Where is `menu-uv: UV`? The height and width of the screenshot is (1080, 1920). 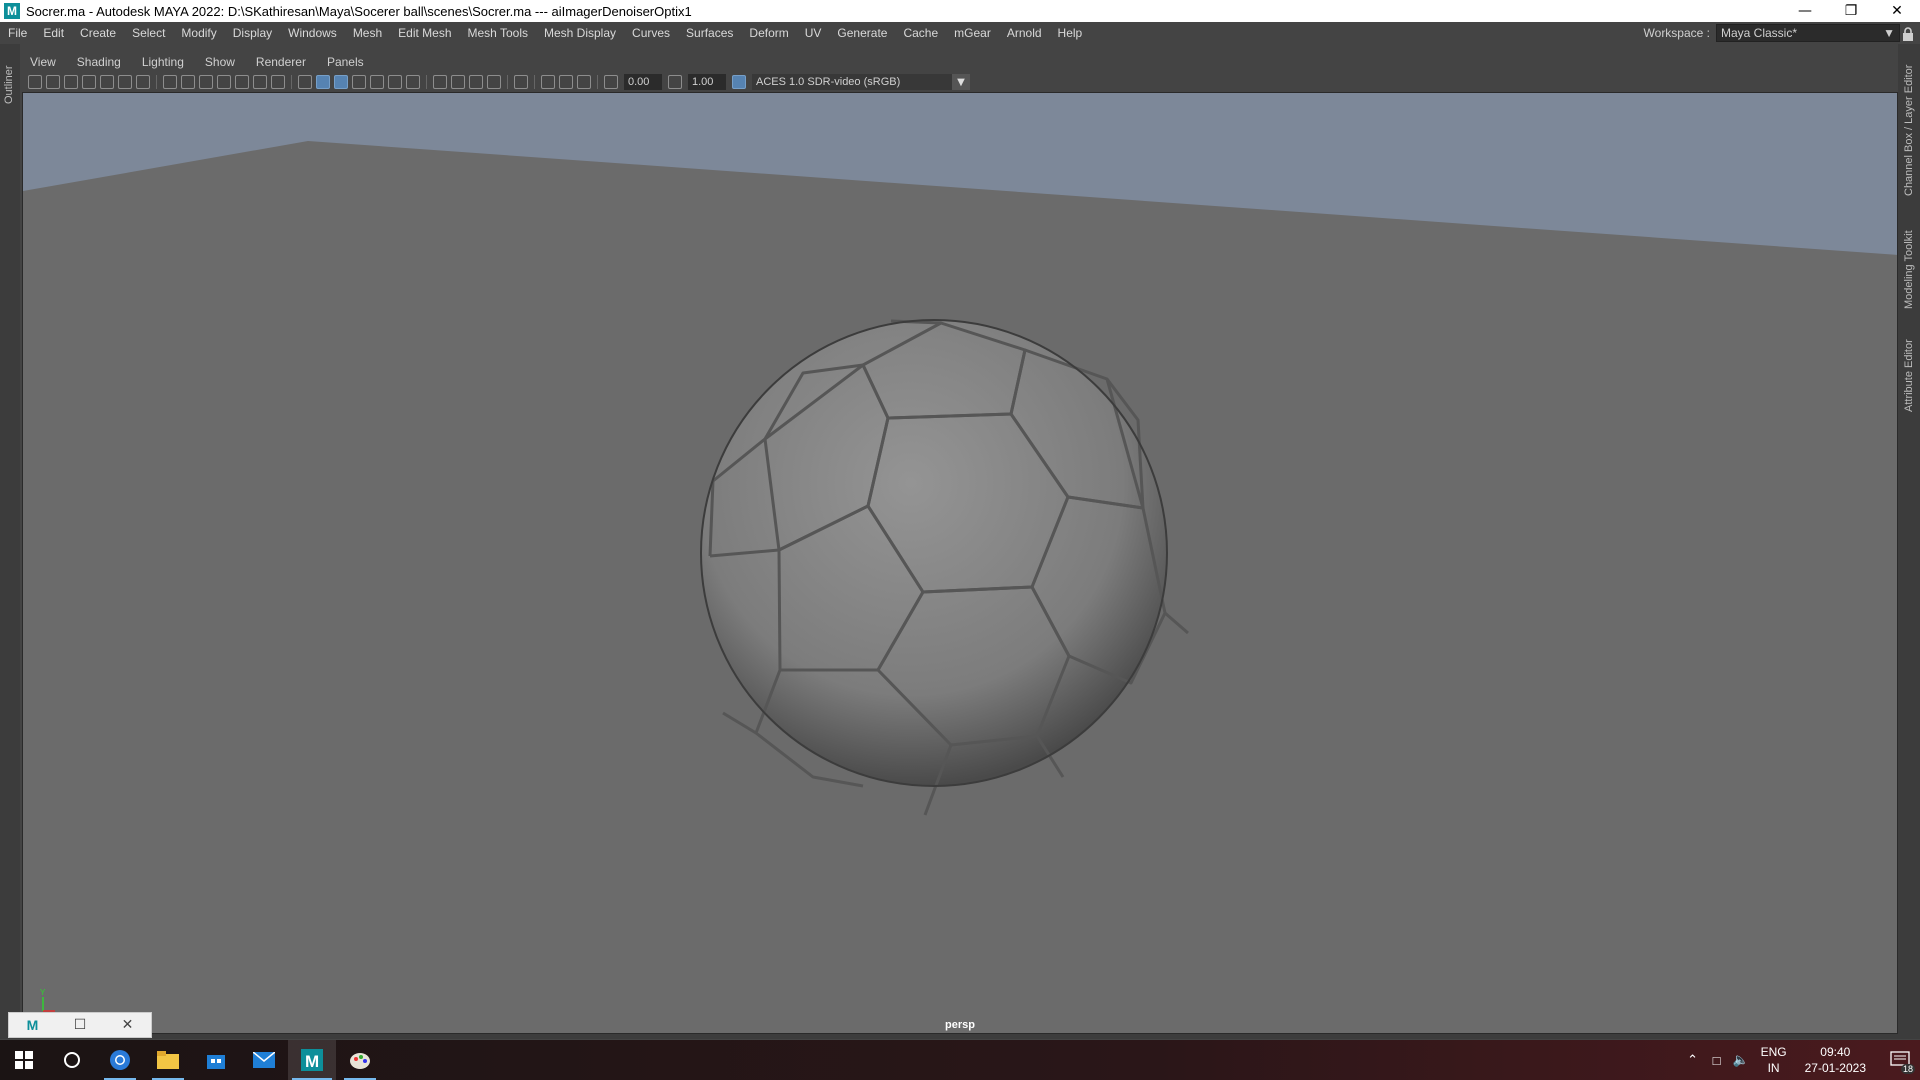 menu-uv: UV is located at coordinates (813, 33).